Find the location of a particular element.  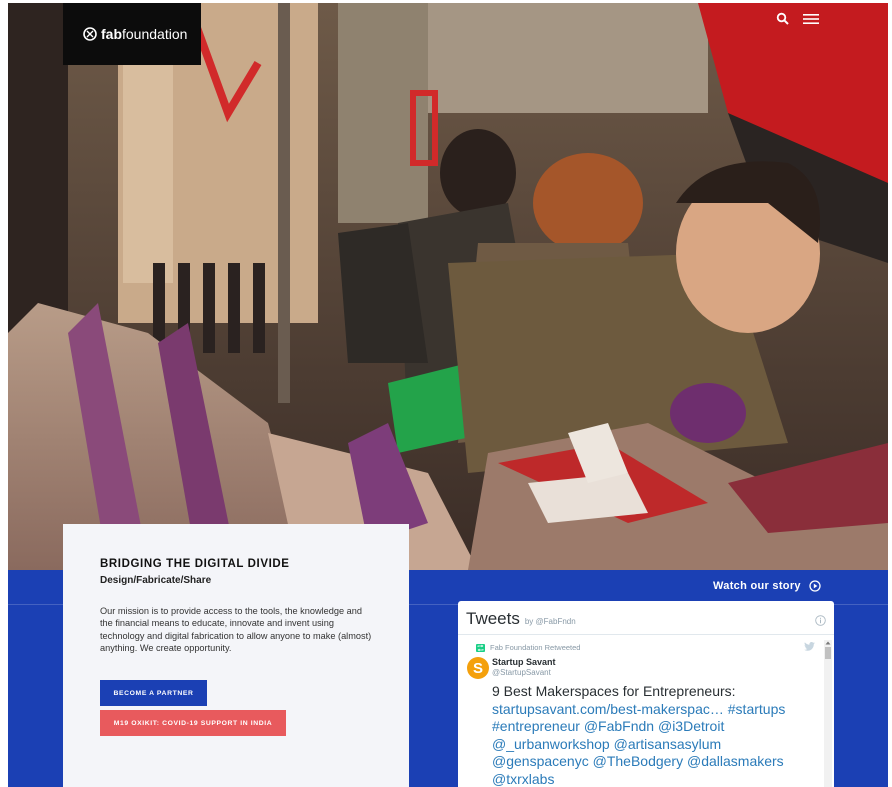

mission-title: BRIDGING THE DIGITAL DIVIDE is located at coordinates (195, 564).